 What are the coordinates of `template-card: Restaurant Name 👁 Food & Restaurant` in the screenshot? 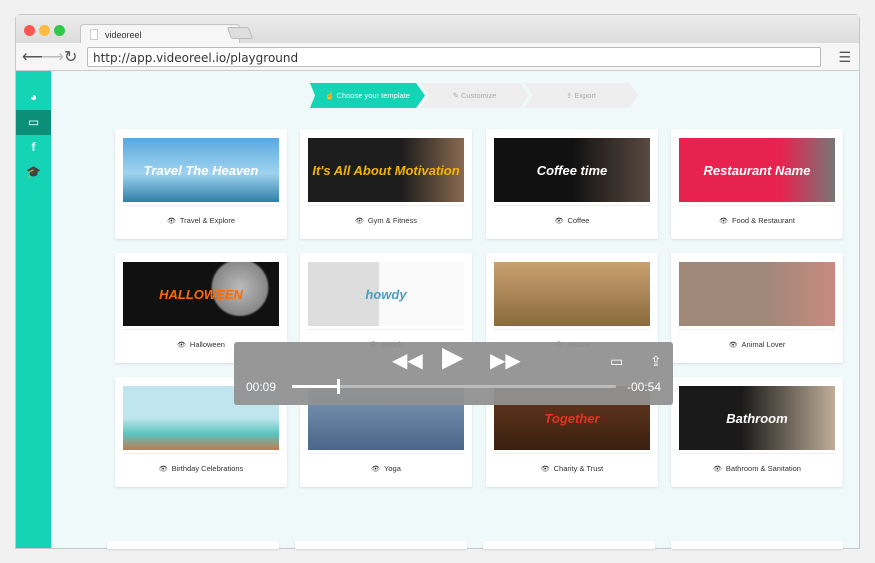 It's located at (757, 184).